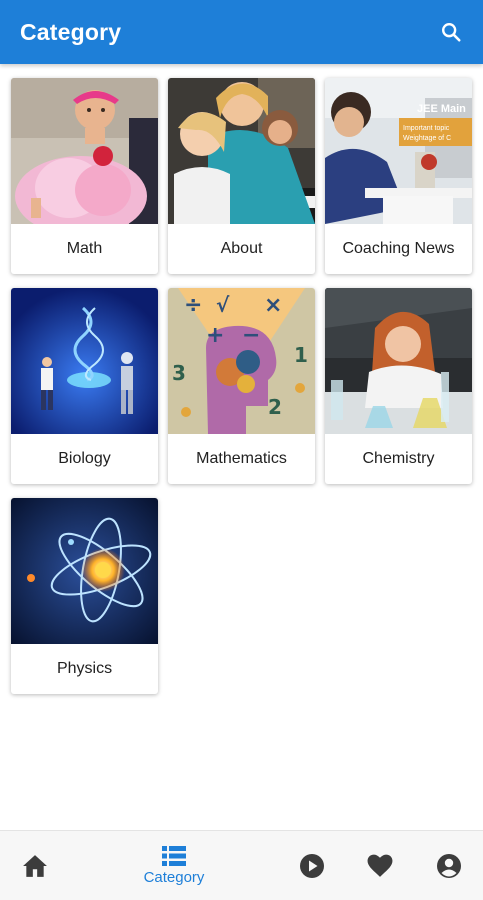 The height and width of the screenshot is (900, 483). I want to click on category-label: Coaching News, so click(398, 248).